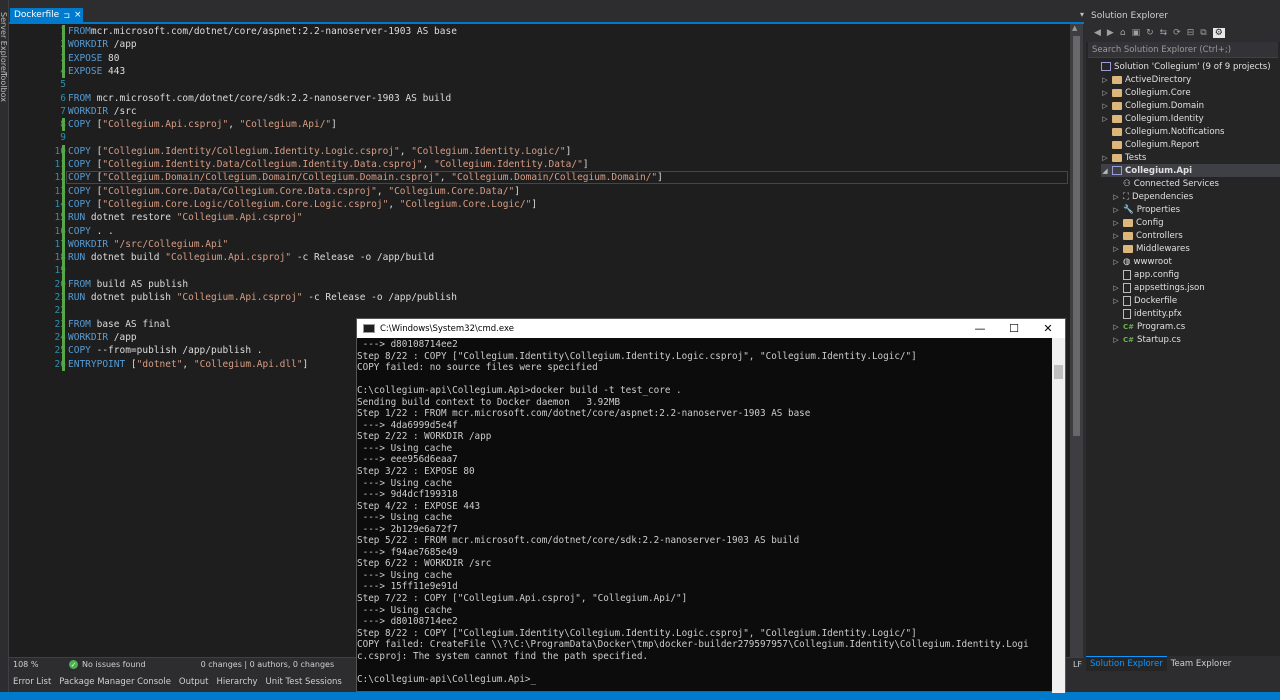  Describe the element at coordinates (1110, 33) in the screenshot. I see `forward-icon: ▶` at that location.